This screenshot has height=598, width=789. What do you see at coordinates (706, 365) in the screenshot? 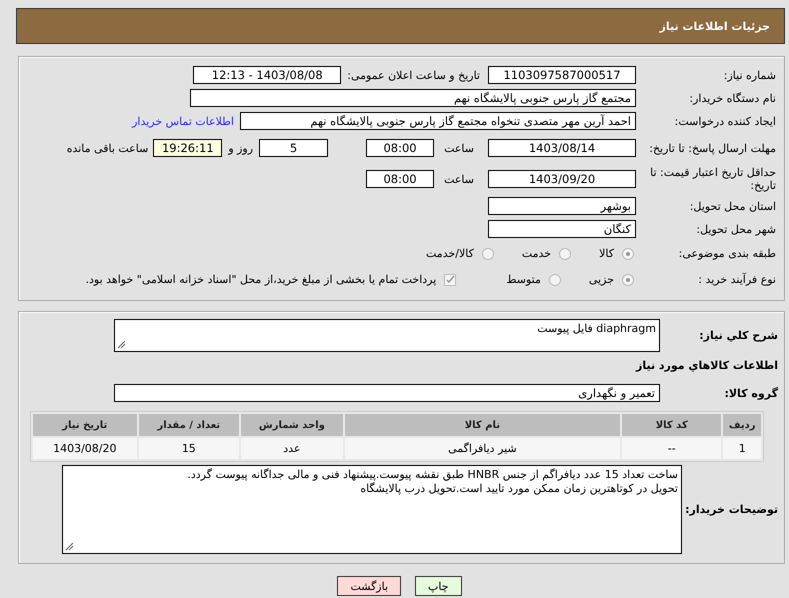
I see `goods-heading: اطلاعات كالاهاي مورد نياز` at bounding box center [706, 365].